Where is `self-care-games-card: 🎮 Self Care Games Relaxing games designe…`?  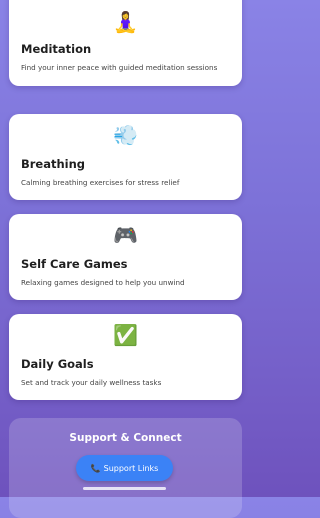 self-care-games-card: 🎮 Self Care Games Relaxing games designe… is located at coordinates (125, 257).